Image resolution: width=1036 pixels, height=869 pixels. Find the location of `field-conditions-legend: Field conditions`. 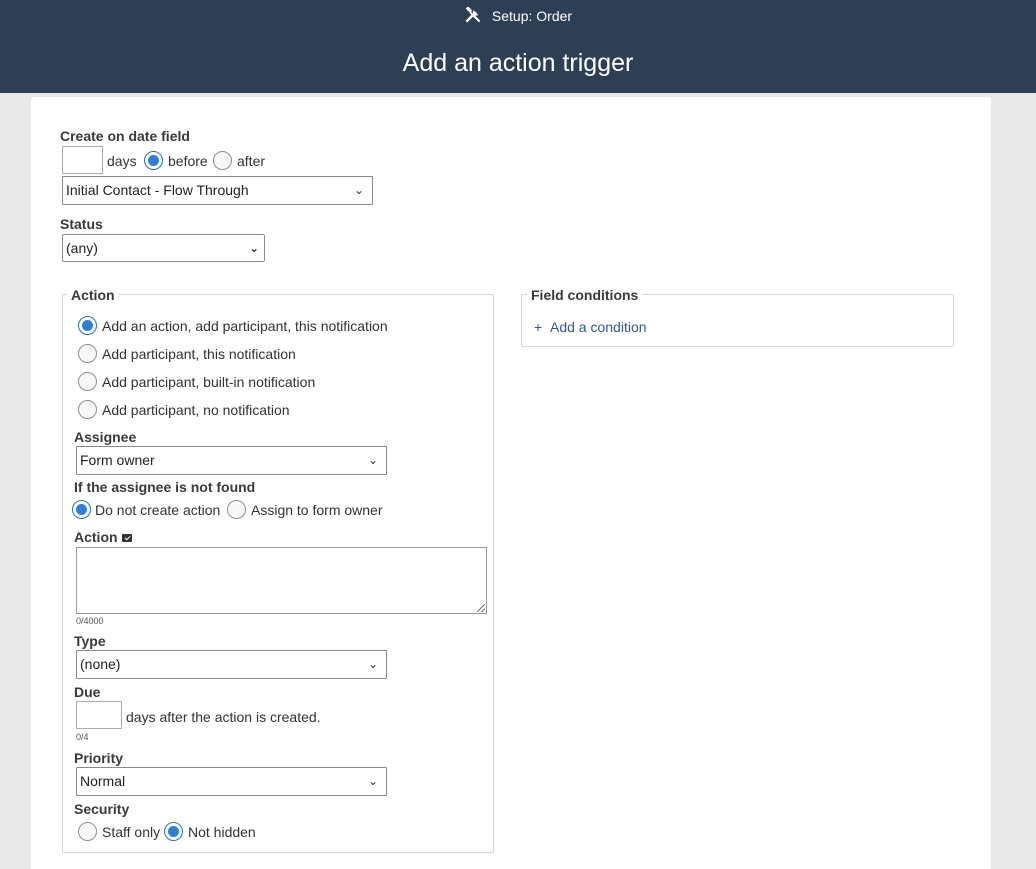

field-conditions-legend: Field conditions is located at coordinates (585, 295).